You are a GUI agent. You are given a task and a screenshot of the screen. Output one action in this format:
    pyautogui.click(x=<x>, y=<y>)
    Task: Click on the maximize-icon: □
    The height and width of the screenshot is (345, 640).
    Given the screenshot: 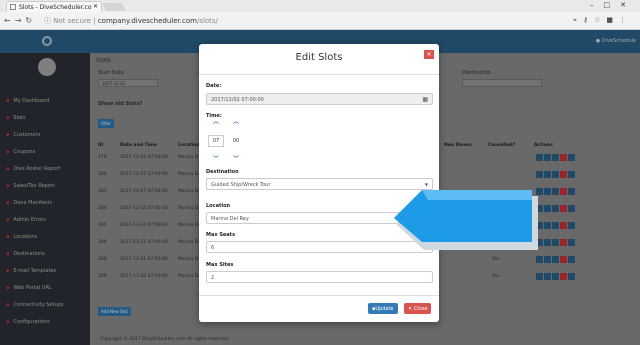 What is the action you would take?
    pyautogui.click(x=612, y=5)
    